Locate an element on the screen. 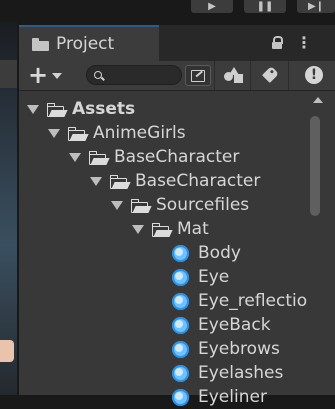  folder-icon is located at coordinates (40, 44).